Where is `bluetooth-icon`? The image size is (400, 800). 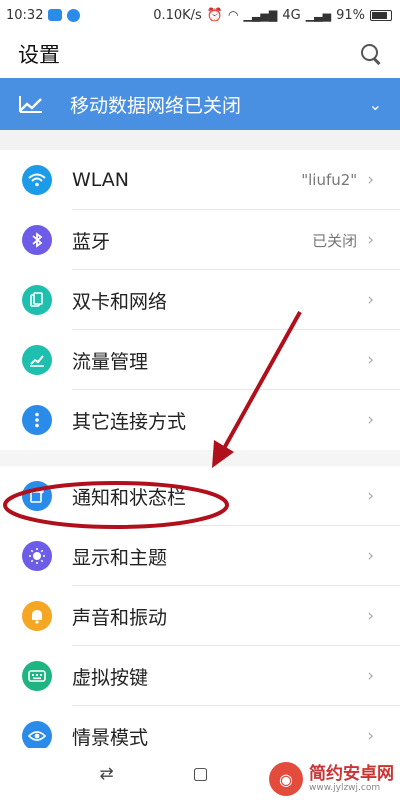
bluetooth-icon is located at coordinates (37, 240).